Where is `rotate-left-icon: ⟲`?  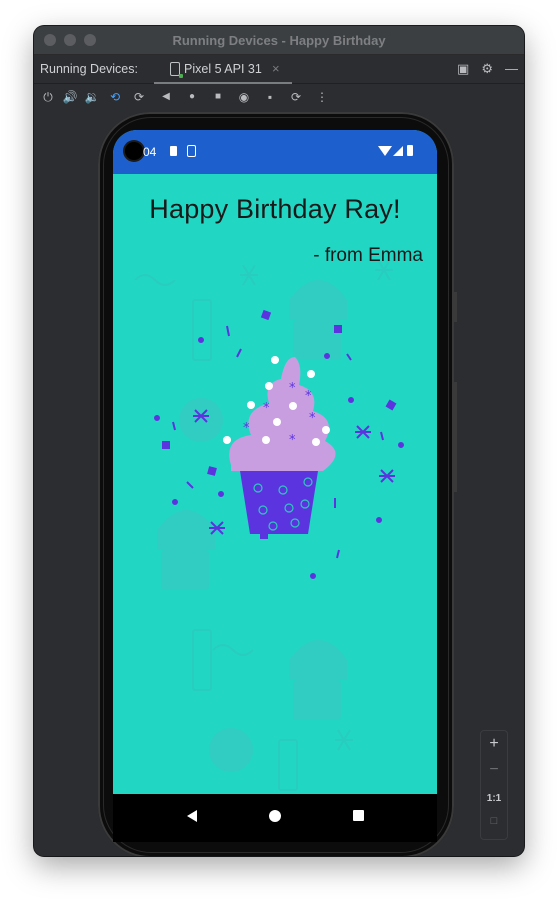
rotate-left-icon: ⟲ is located at coordinates (115, 97).